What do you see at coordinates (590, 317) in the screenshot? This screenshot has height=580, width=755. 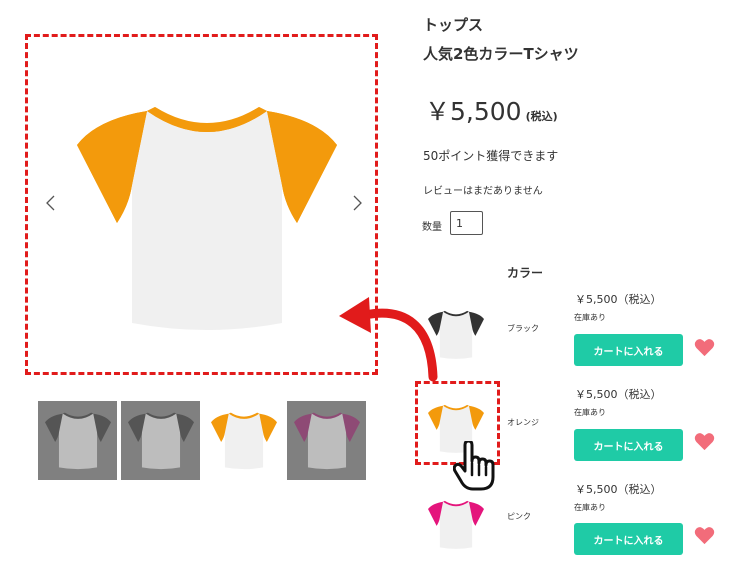 I see `variant-stock-black: 在庫あり` at bounding box center [590, 317].